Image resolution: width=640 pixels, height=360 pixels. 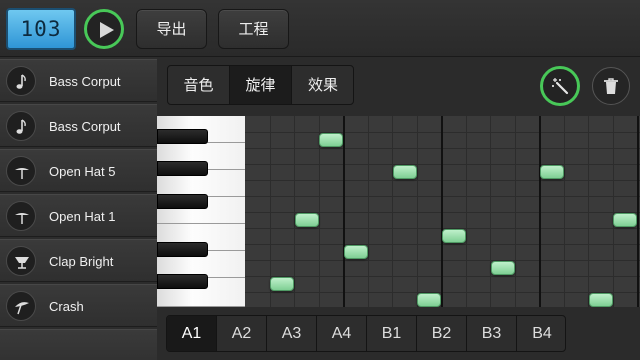 I want to click on tab-sound: 音色, so click(x=199, y=85).